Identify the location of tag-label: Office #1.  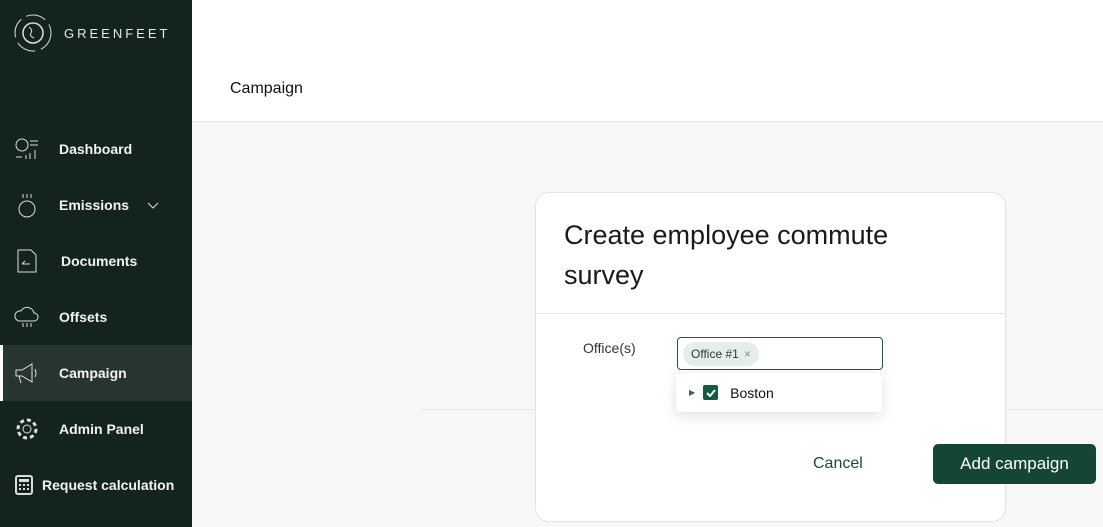
(715, 354).